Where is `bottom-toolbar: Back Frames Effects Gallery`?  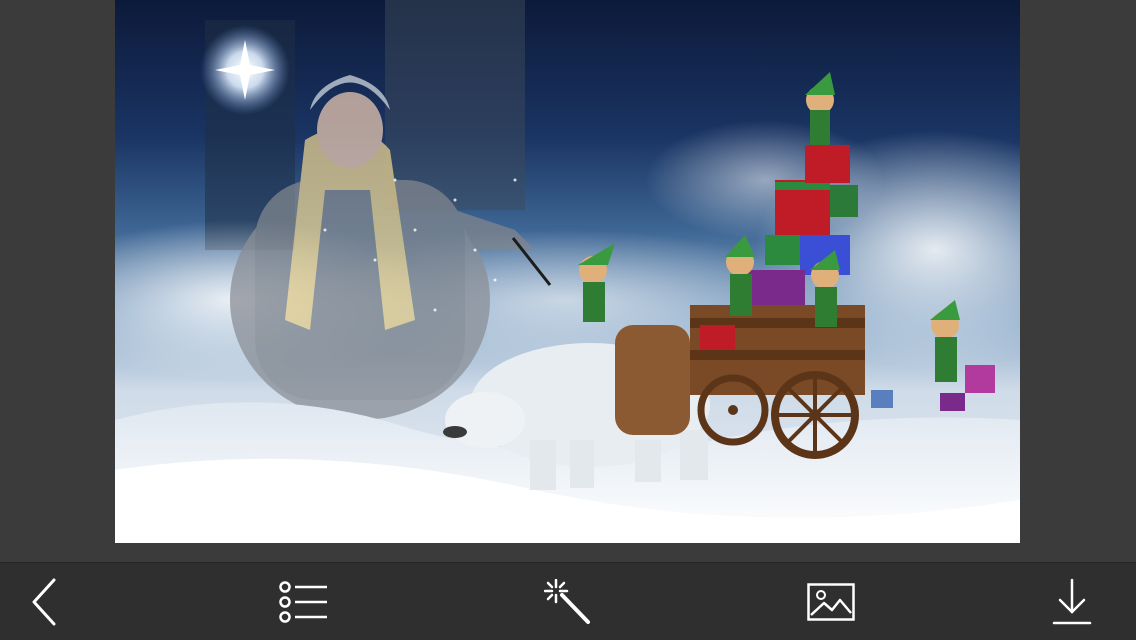
bottom-toolbar: Back Frames Effects Gallery is located at coordinates (568, 601).